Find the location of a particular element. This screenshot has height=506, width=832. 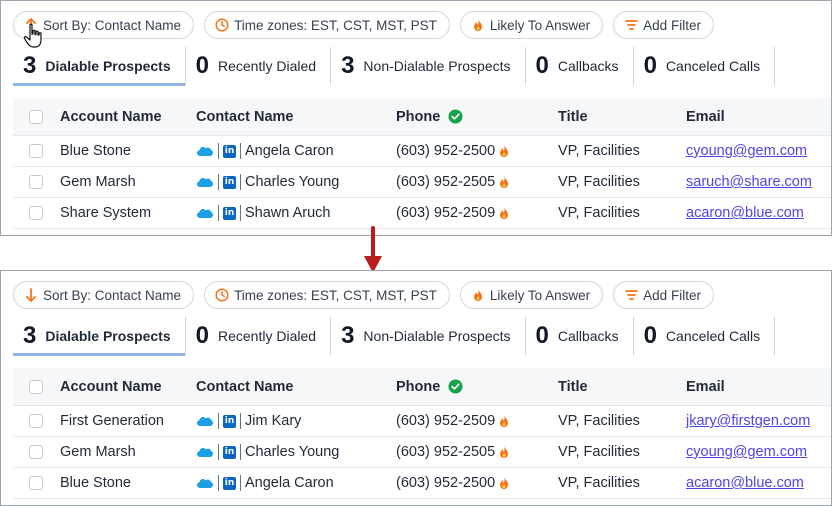

phone-cell: (603) 952-2509 is located at coordinates (453, 213).